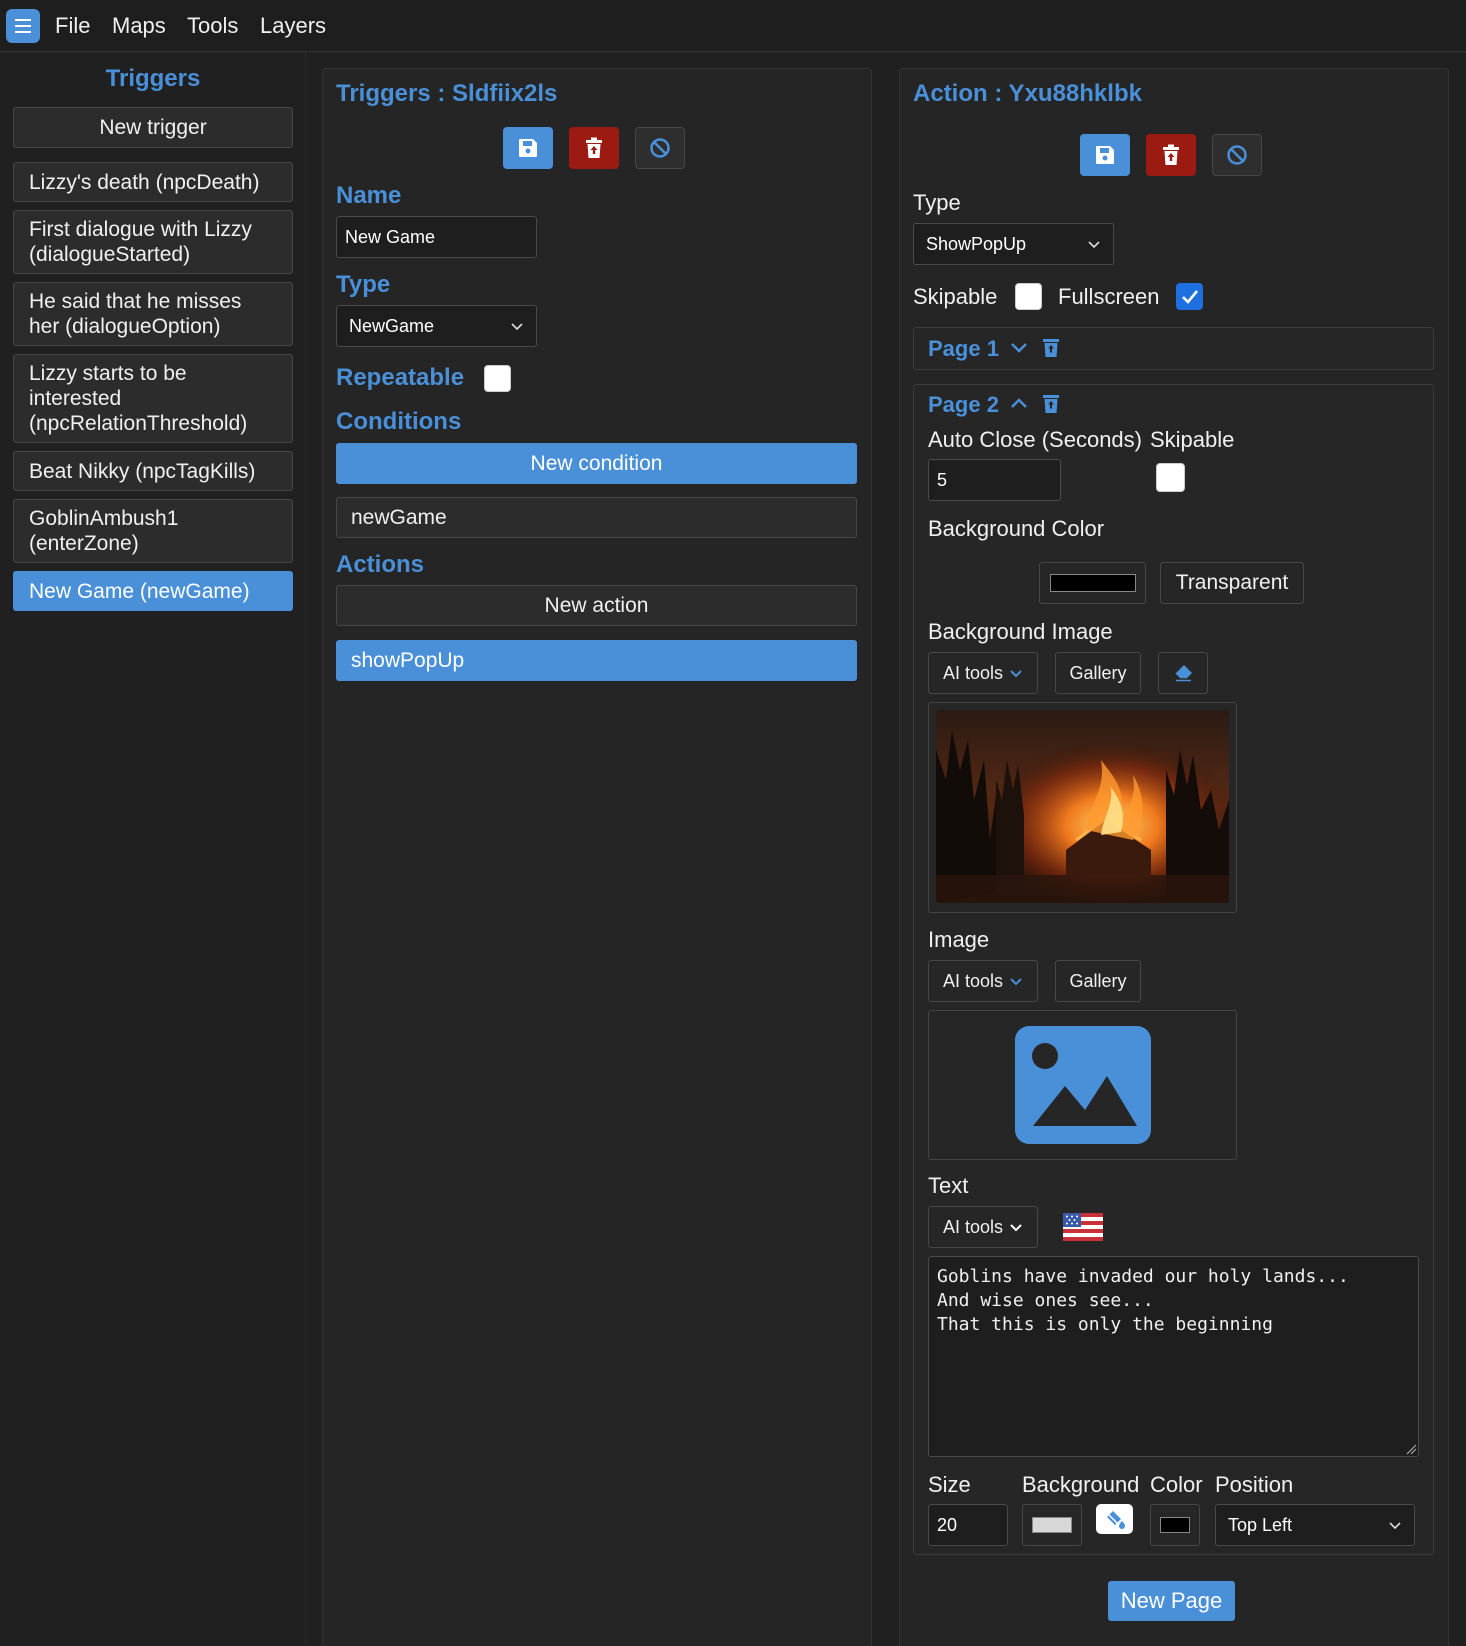  I want to click on page-skipable-label: Skipable, so click(1192, 439).